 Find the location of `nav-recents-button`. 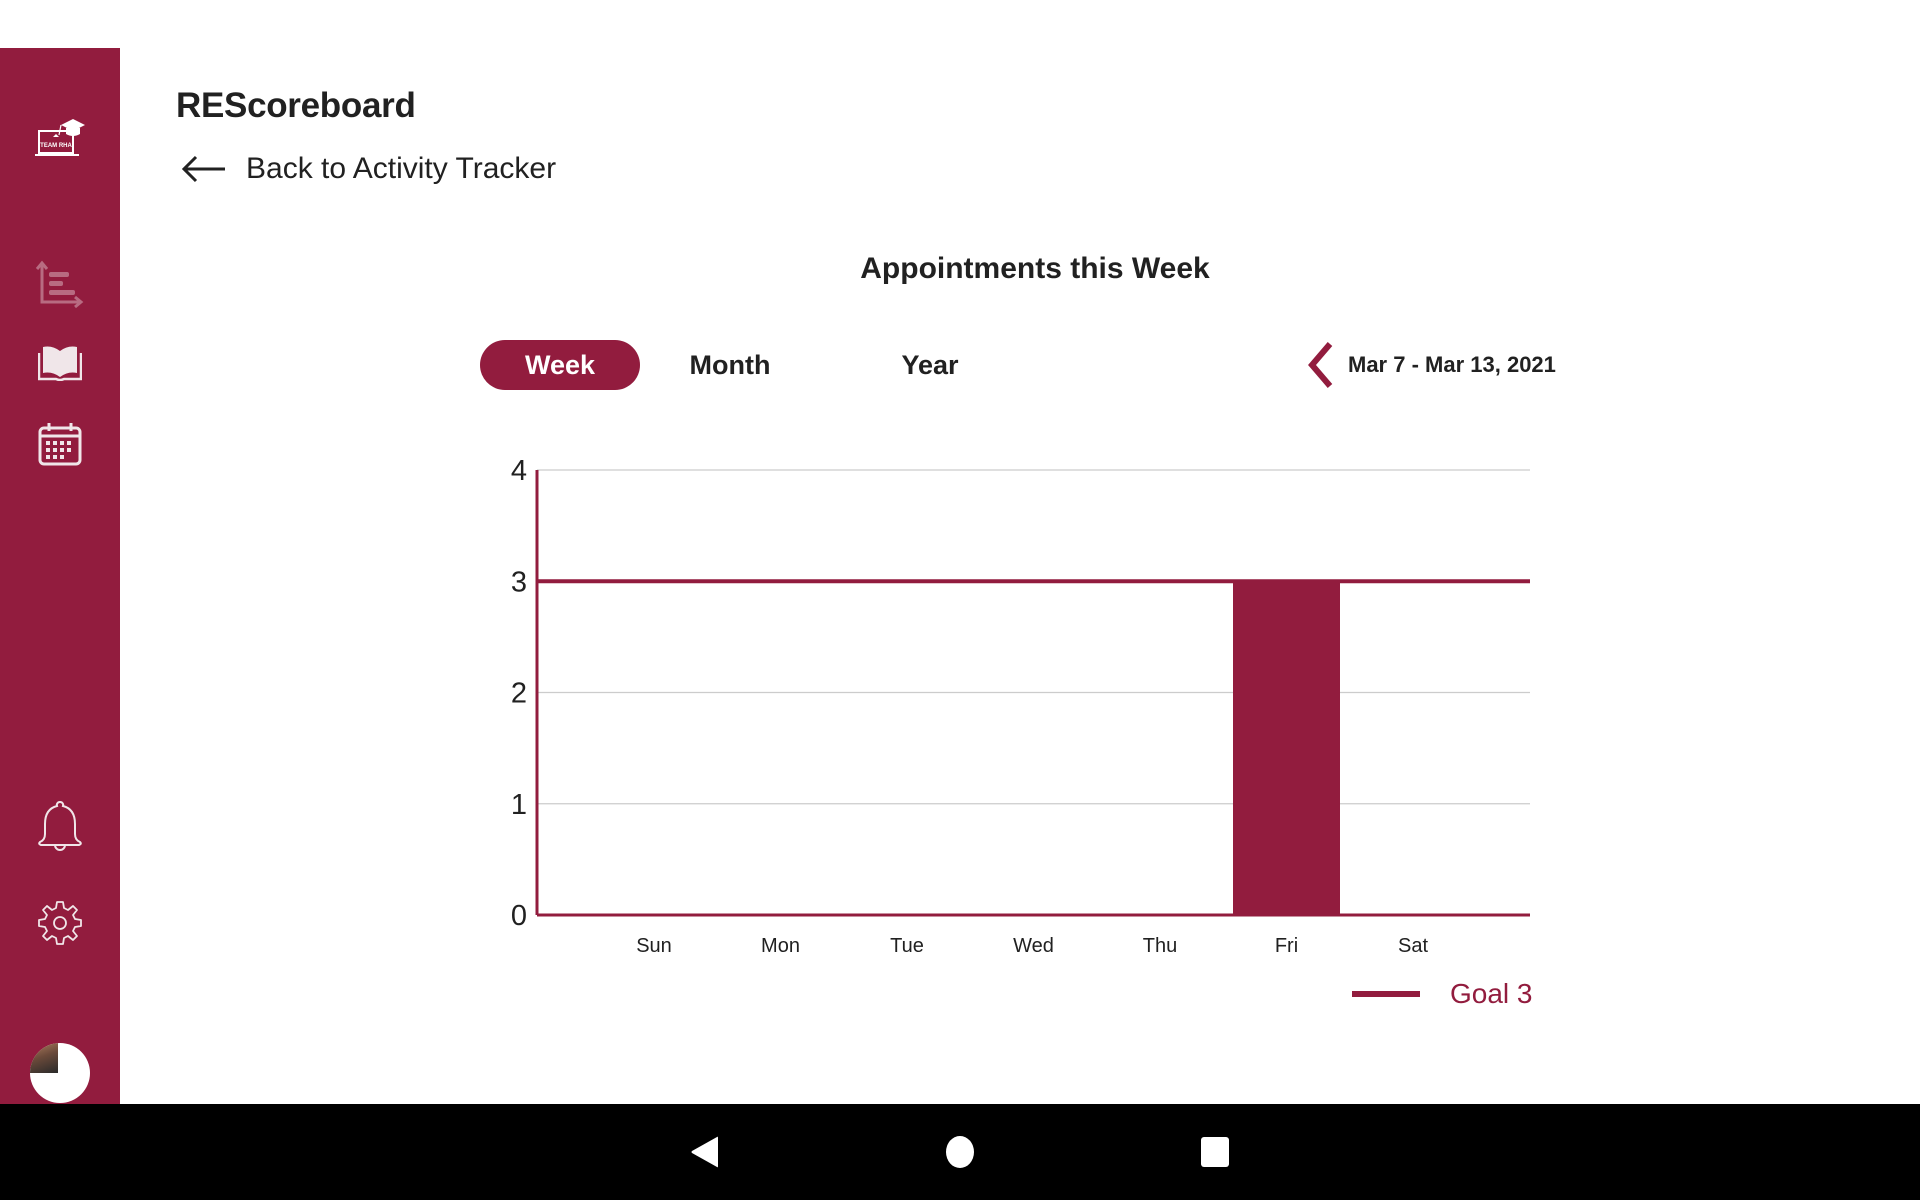

nav-recents-button is located at coordinates (1215, 1152).